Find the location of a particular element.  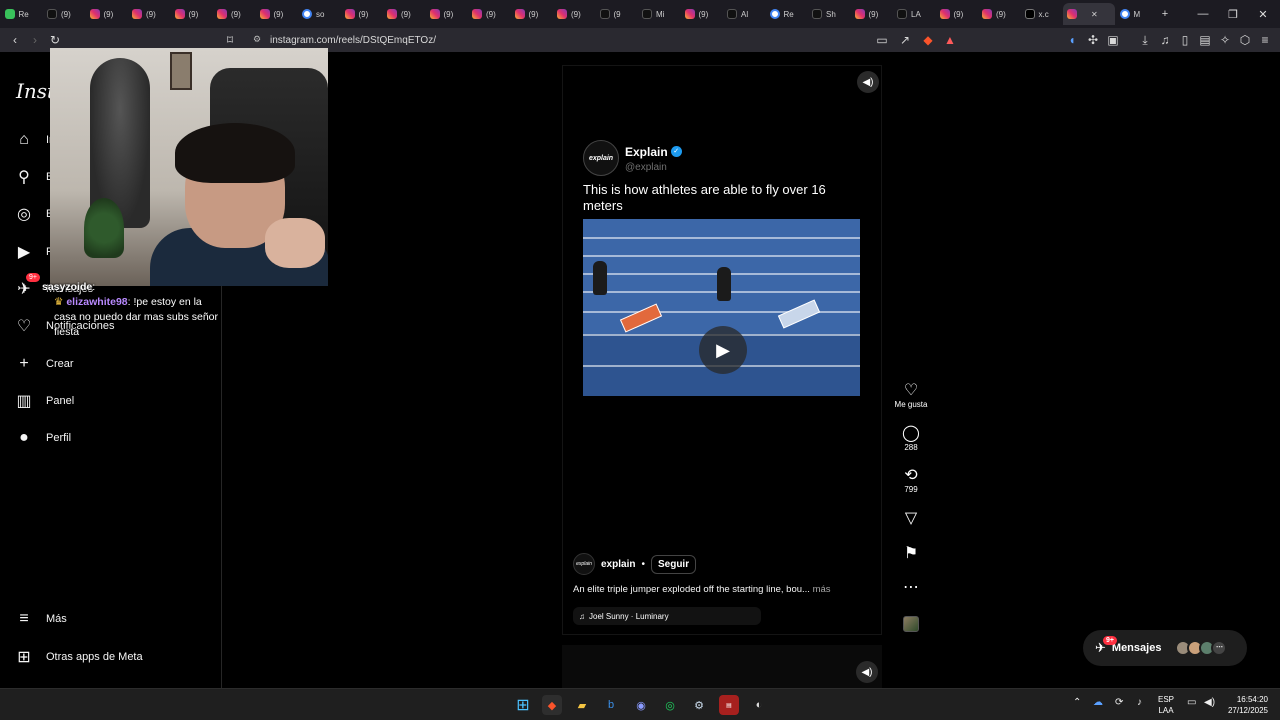

close-tab-icon: ✕ is located at coordinates (1094, 14).